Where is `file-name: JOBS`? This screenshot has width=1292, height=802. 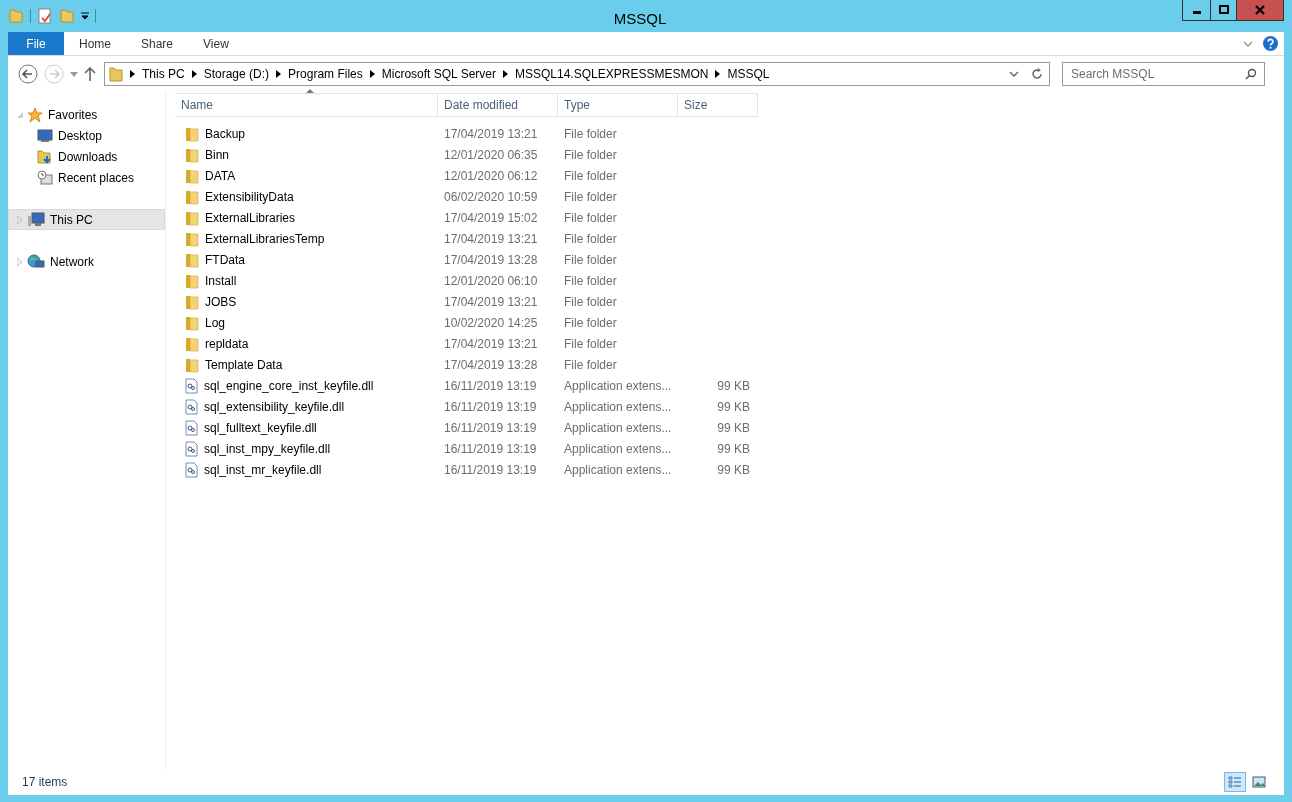 file-name: JOBS is located at coordinates (221, 301).